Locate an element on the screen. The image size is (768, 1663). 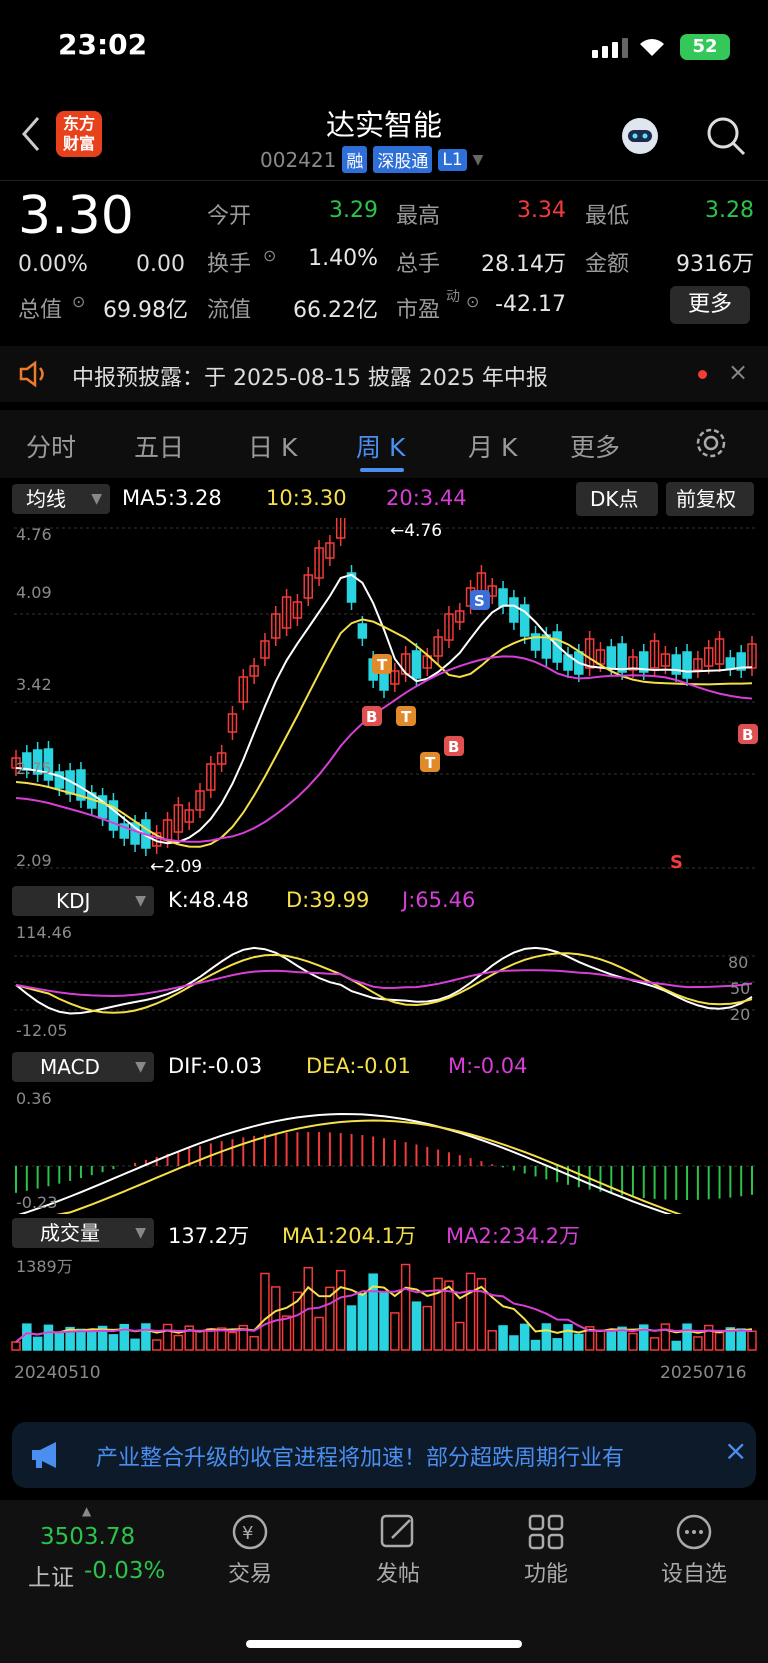
chevron-down-icon: ▼ is located at coordinates (478, 159).